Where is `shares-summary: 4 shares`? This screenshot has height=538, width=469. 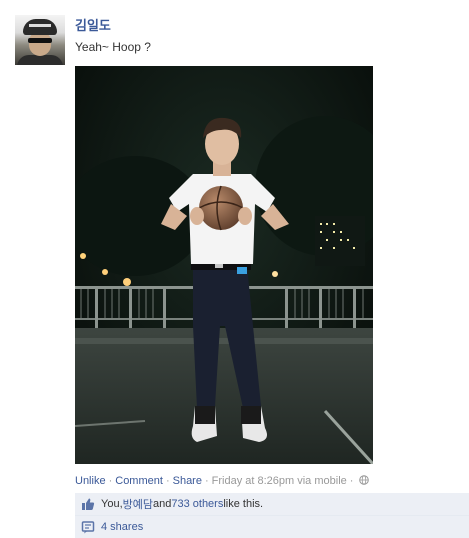
shares-summary: 4 shares is located at coordinates (272, 527).